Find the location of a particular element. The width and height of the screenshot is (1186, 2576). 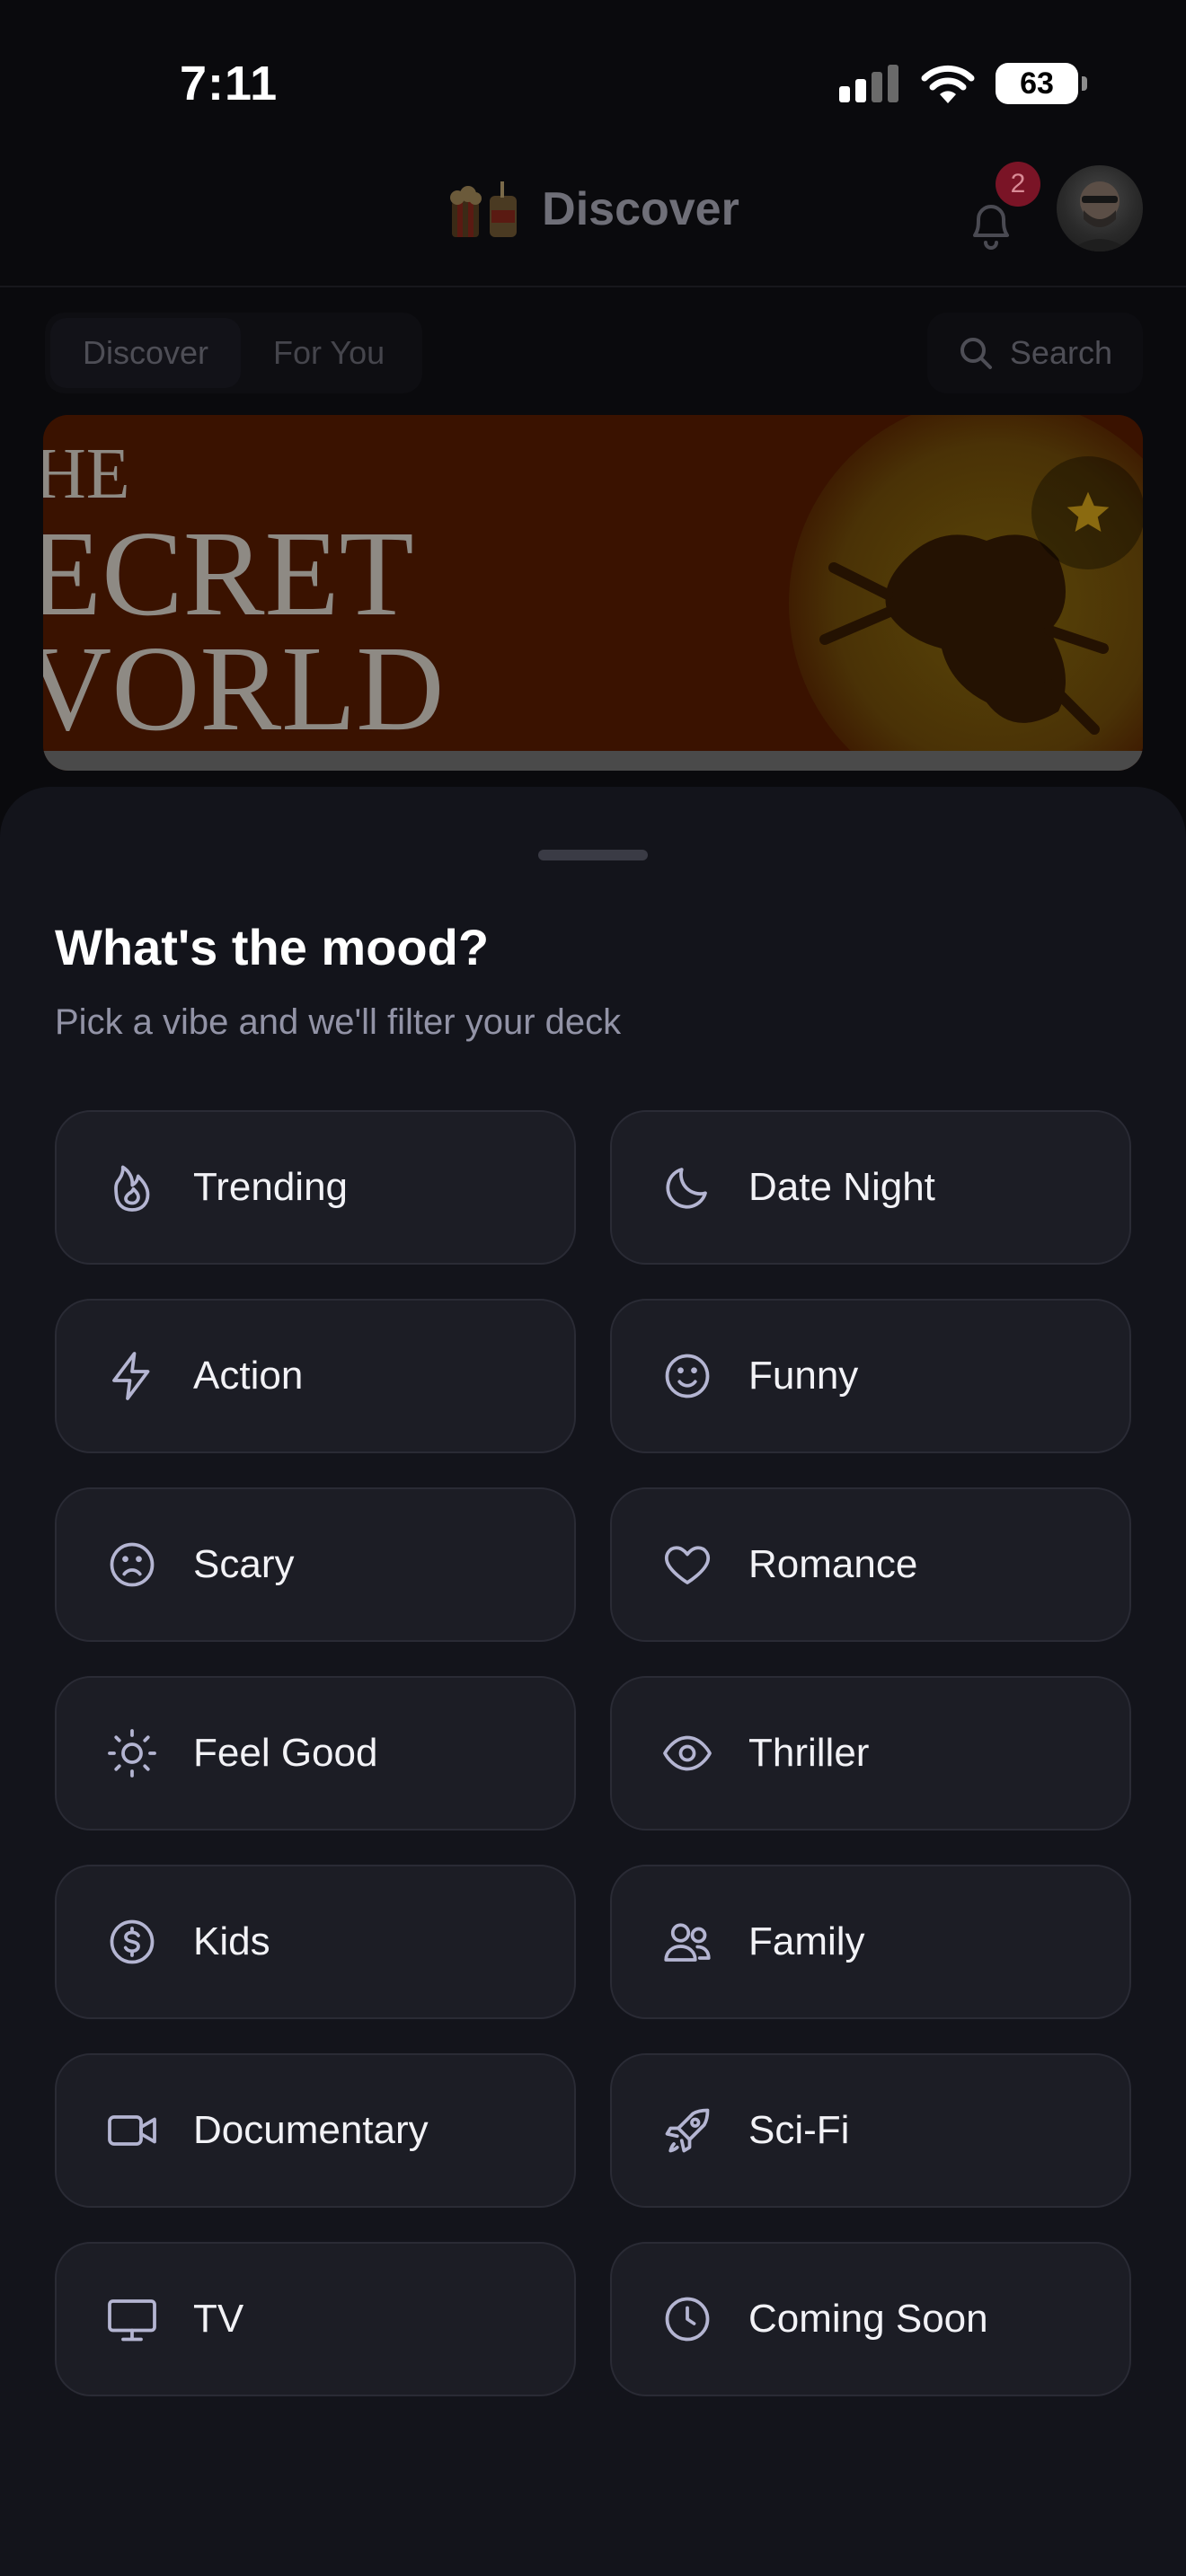

mood-button-feel-good: Feel Good is located at coordinates (315, 1753).